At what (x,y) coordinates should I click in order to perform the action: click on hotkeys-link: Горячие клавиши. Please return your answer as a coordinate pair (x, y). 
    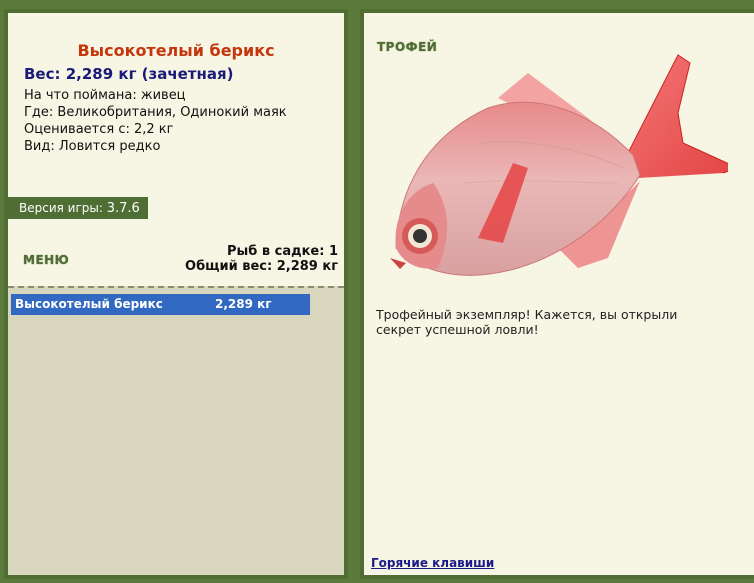
    Looking at the image, I should click on (432, 563).